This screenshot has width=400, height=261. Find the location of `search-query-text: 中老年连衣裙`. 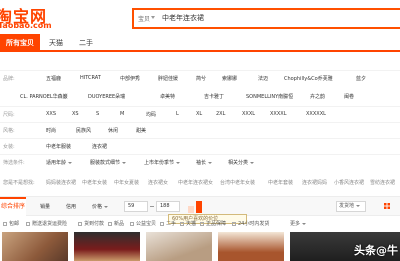

search-query-text: 中老年连衣裙 is located at coordinates (183, 18).